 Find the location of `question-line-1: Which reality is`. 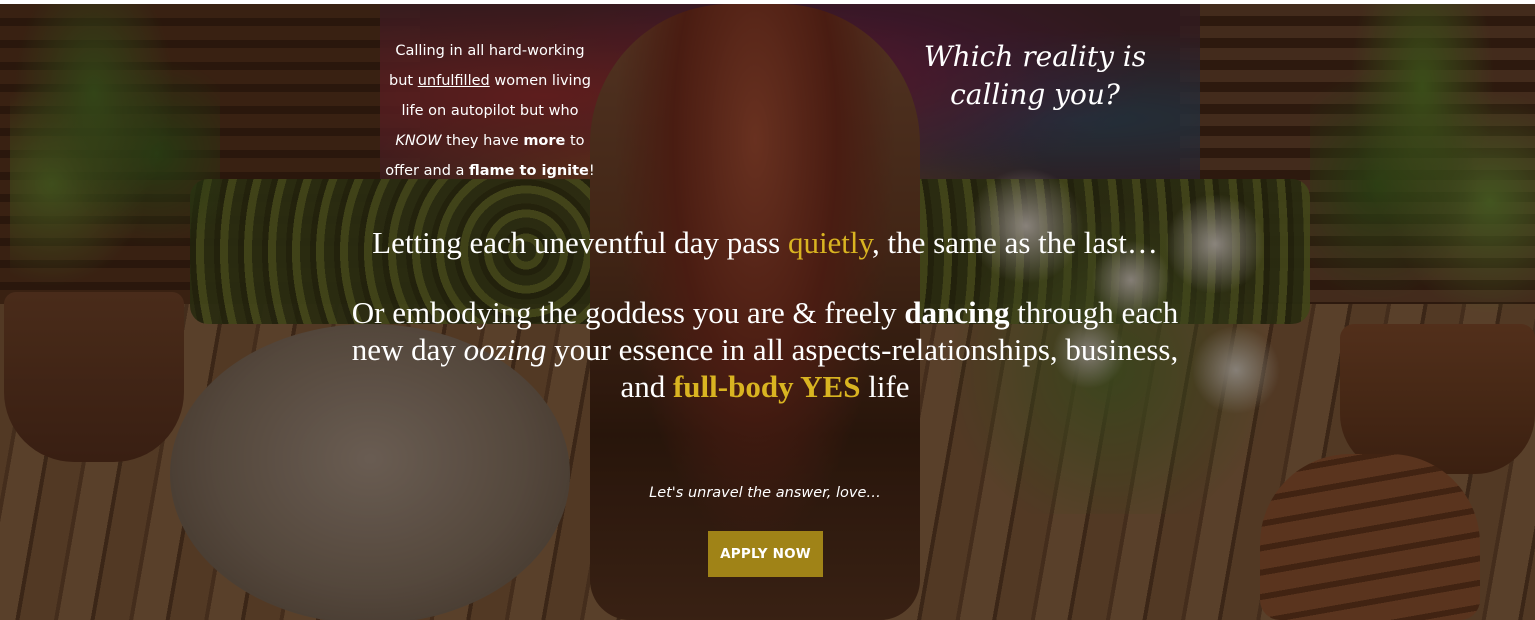

question-line-1: Which reality is is located at coordinates (1035, 56).